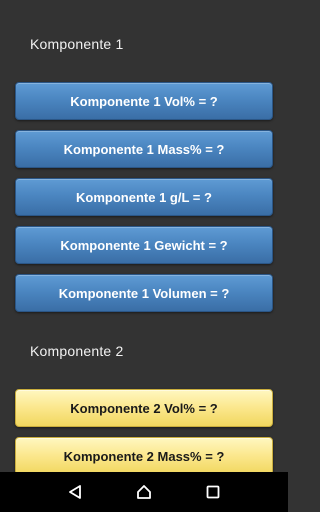 The image size is (320, 512). I want to click on komponente2-vol-percent-button: Komponente 2 Vol% = ?, so click(144, 408).